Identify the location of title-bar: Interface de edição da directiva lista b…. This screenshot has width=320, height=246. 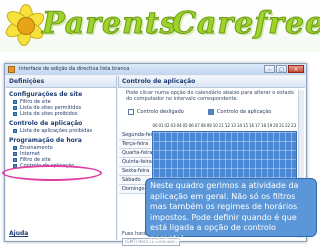
(155, 69).